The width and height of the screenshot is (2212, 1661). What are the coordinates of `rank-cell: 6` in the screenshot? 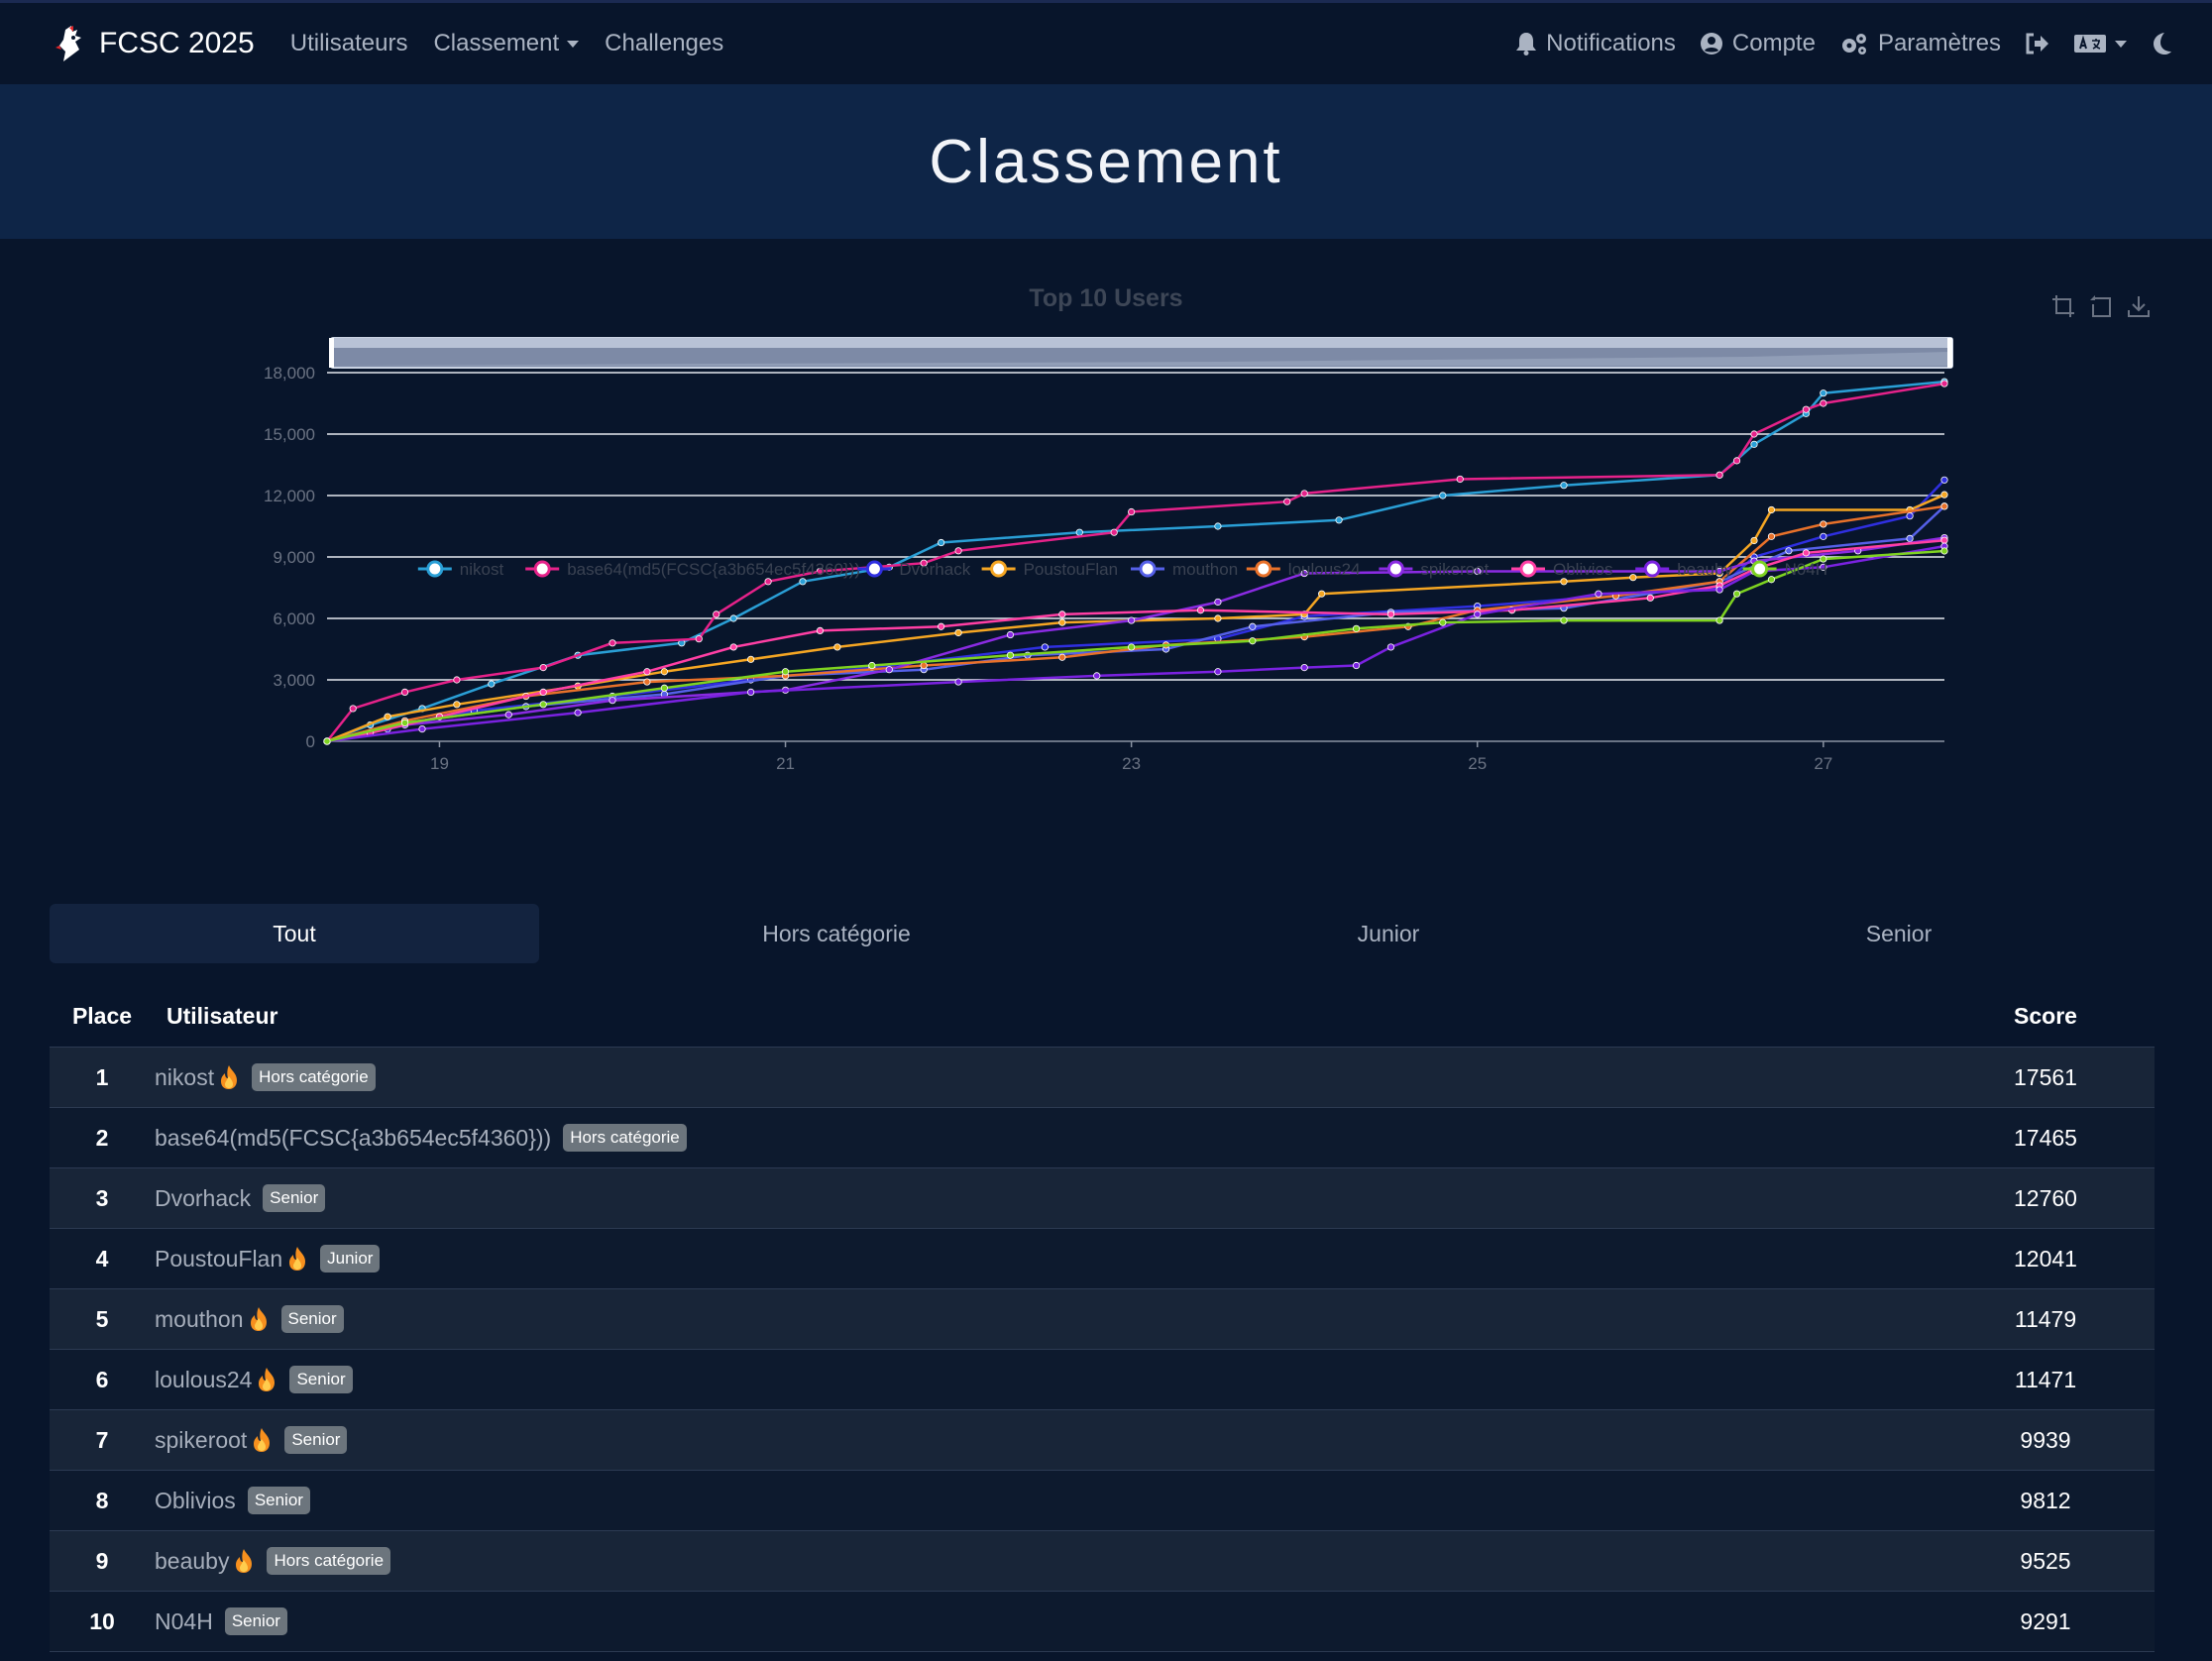 It's located at (102, 1379).